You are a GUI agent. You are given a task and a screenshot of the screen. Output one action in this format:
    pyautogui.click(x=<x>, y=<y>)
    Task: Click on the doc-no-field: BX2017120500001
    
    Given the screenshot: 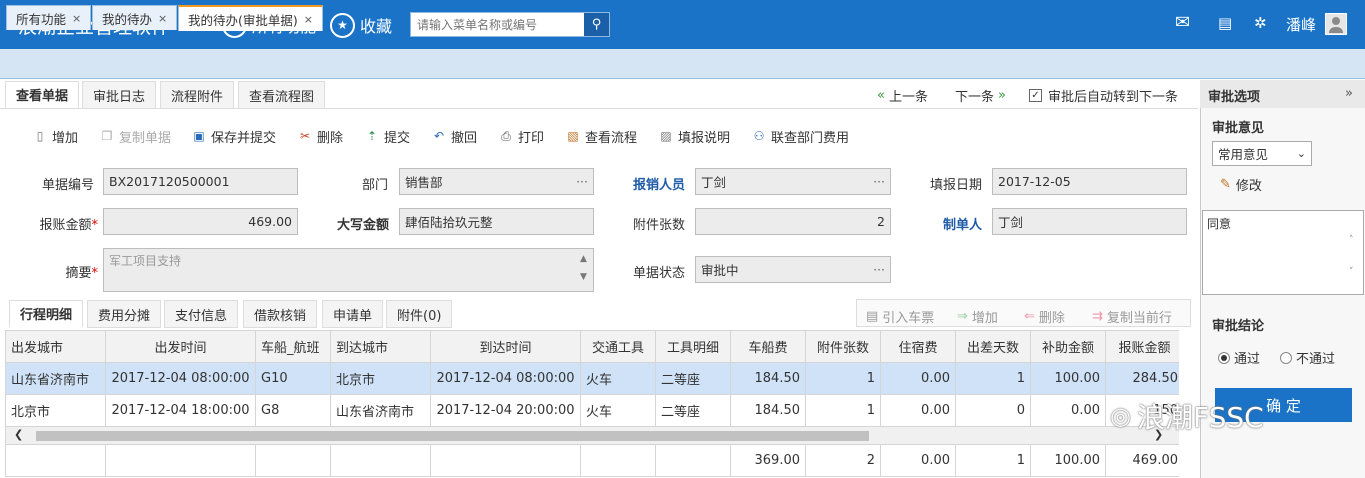 What is the action you would take?
    pyautogui.click(x=200, y=181)
    